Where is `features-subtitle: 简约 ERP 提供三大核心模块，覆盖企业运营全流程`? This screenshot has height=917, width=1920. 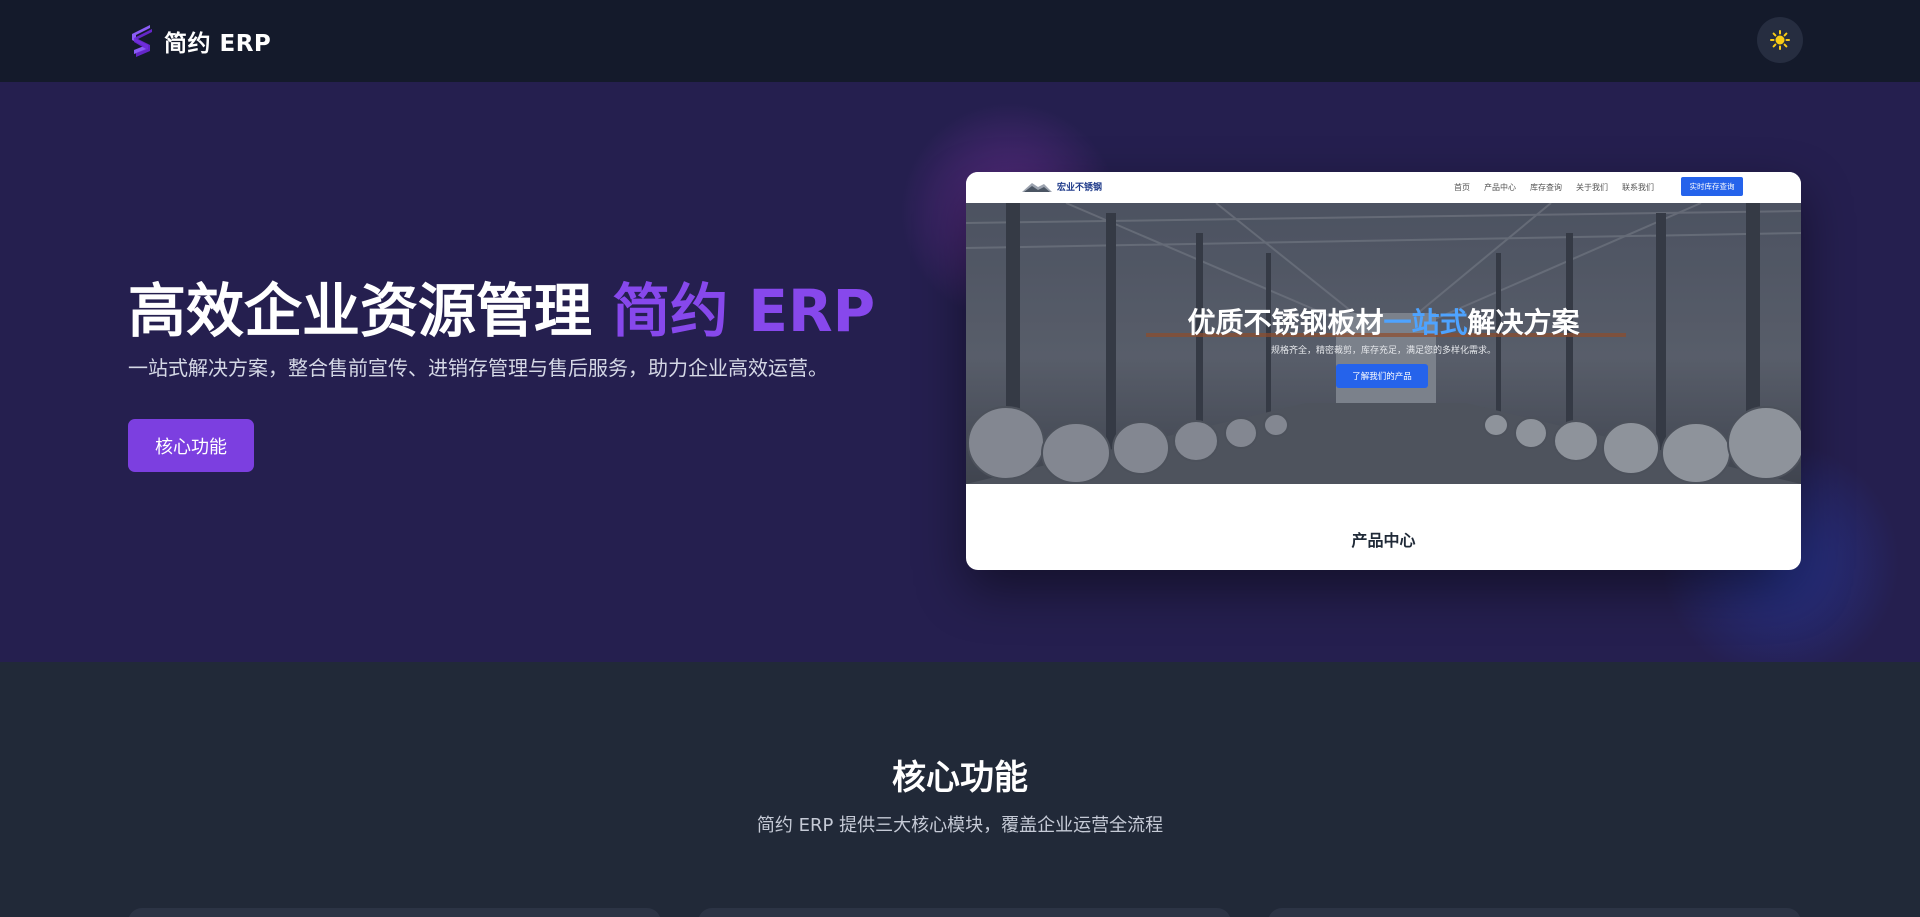 features-subtitle: 简约 ERP 提供三大核心模块，覆盖企业运营全流程 is located at coordinates (960, 825).